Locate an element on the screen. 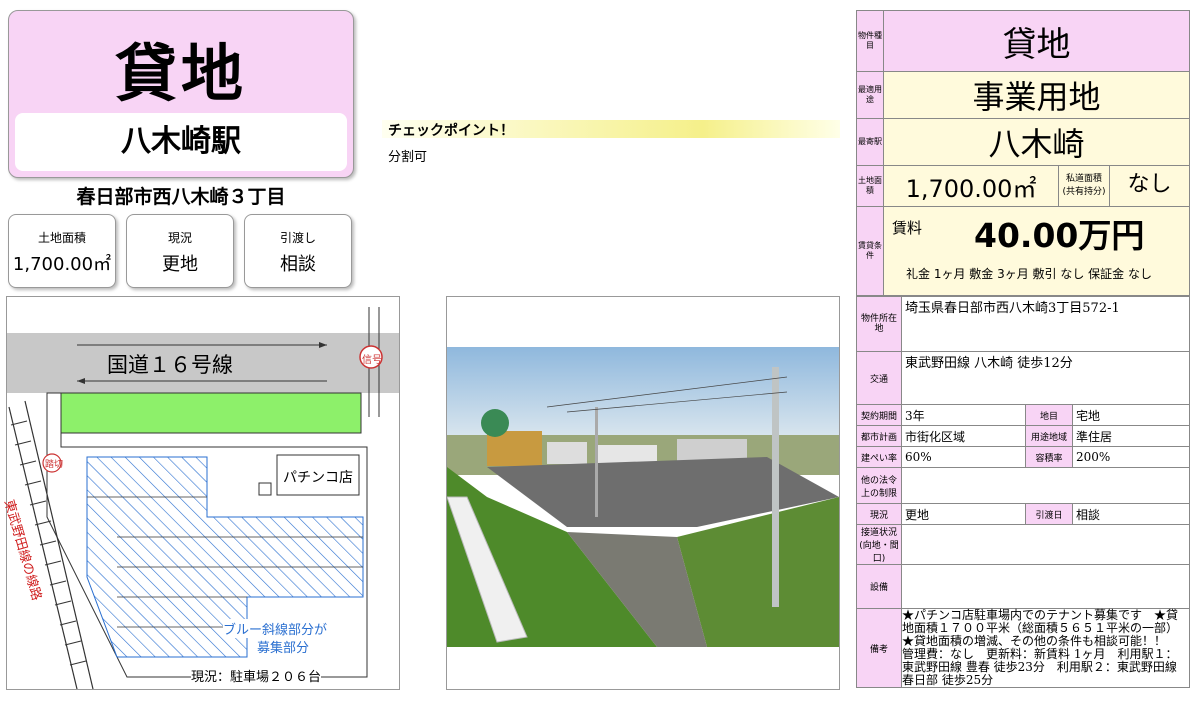 This screenshot has width=1200, height=722. shop-label: パチンコ店 is located at coordinates (318, 477).